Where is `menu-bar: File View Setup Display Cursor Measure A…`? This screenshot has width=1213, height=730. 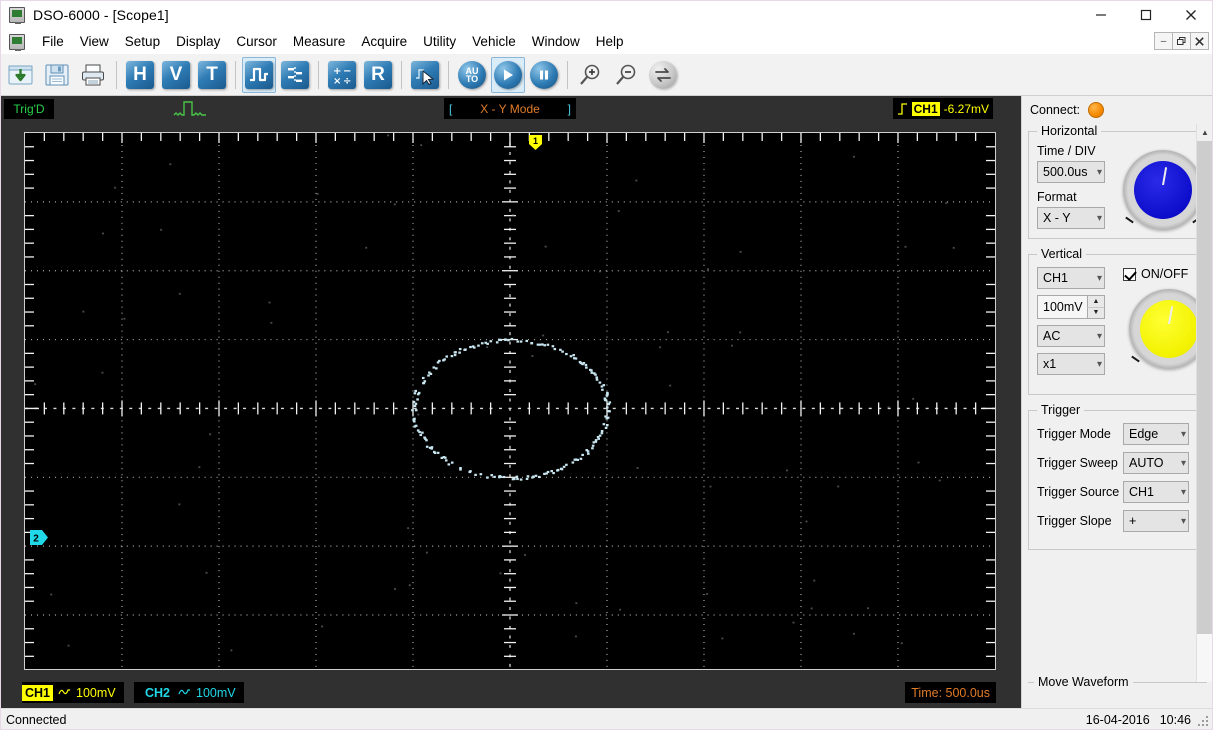
menu-bar: File View Setup Display Cursor Measure A… is located at coordinates (606, 42).